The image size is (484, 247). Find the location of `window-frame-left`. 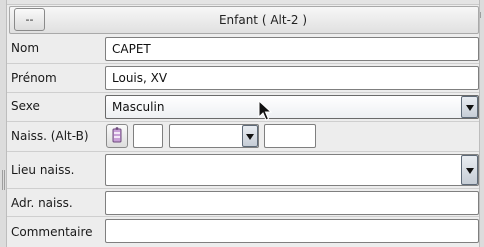

window-frame-left is located at coordinates (3, 123).